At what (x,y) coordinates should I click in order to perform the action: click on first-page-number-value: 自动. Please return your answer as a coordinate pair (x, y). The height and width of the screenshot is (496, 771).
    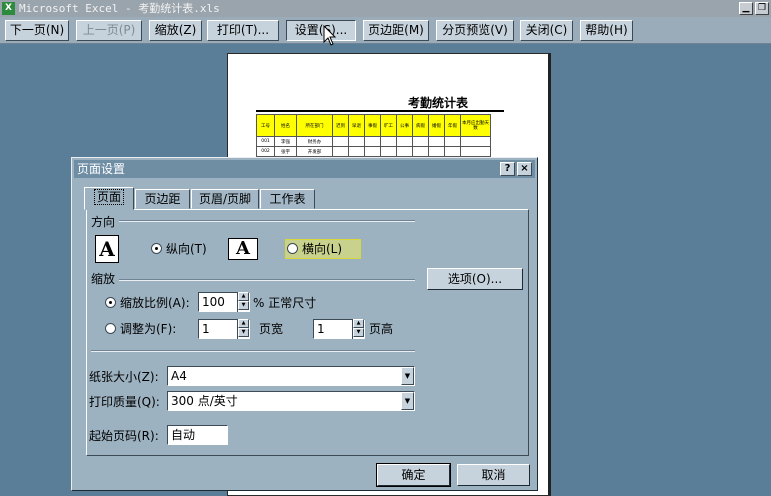
    Looking at the image, I should click on (183, 435).